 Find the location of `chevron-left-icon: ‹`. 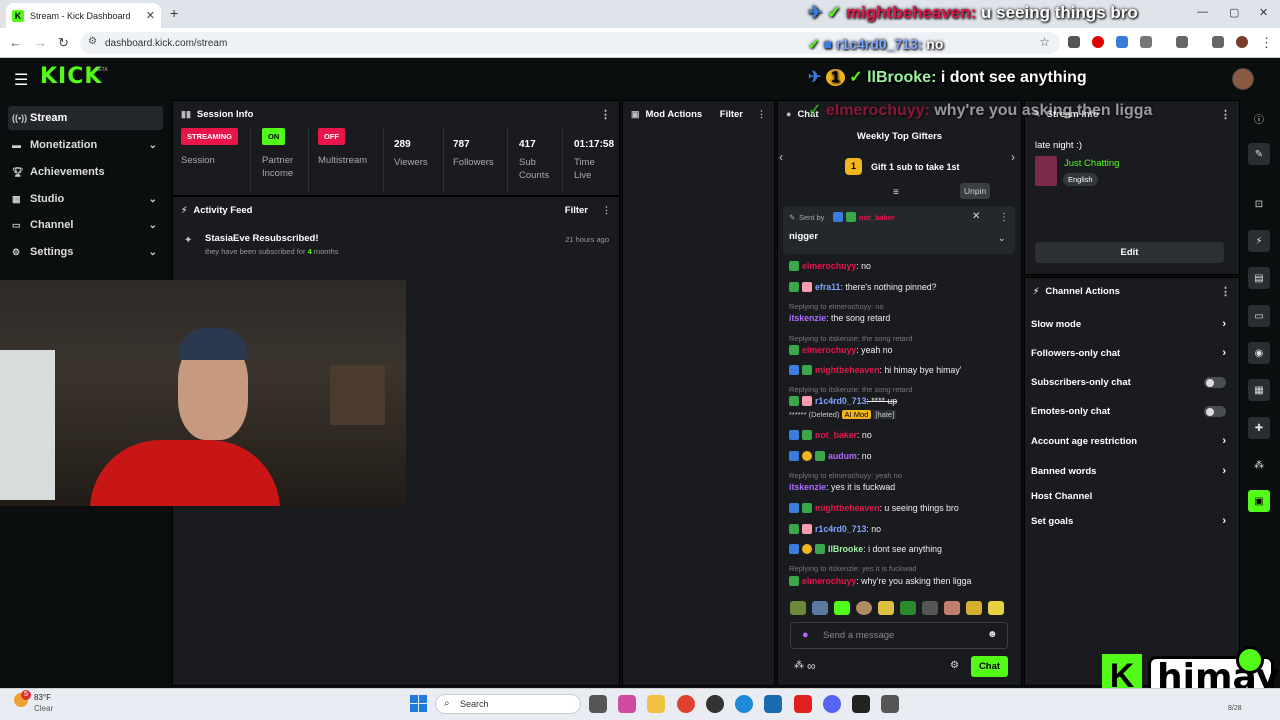

chevron-left-icon: ‹ is located at coordinates (781, 157).